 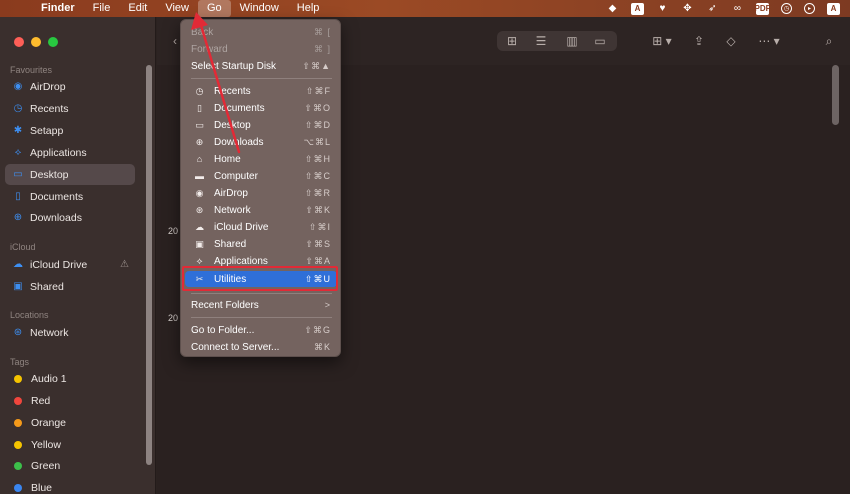 I want to click on icon-view-icon: ⊞, so click(x=512, y=41).